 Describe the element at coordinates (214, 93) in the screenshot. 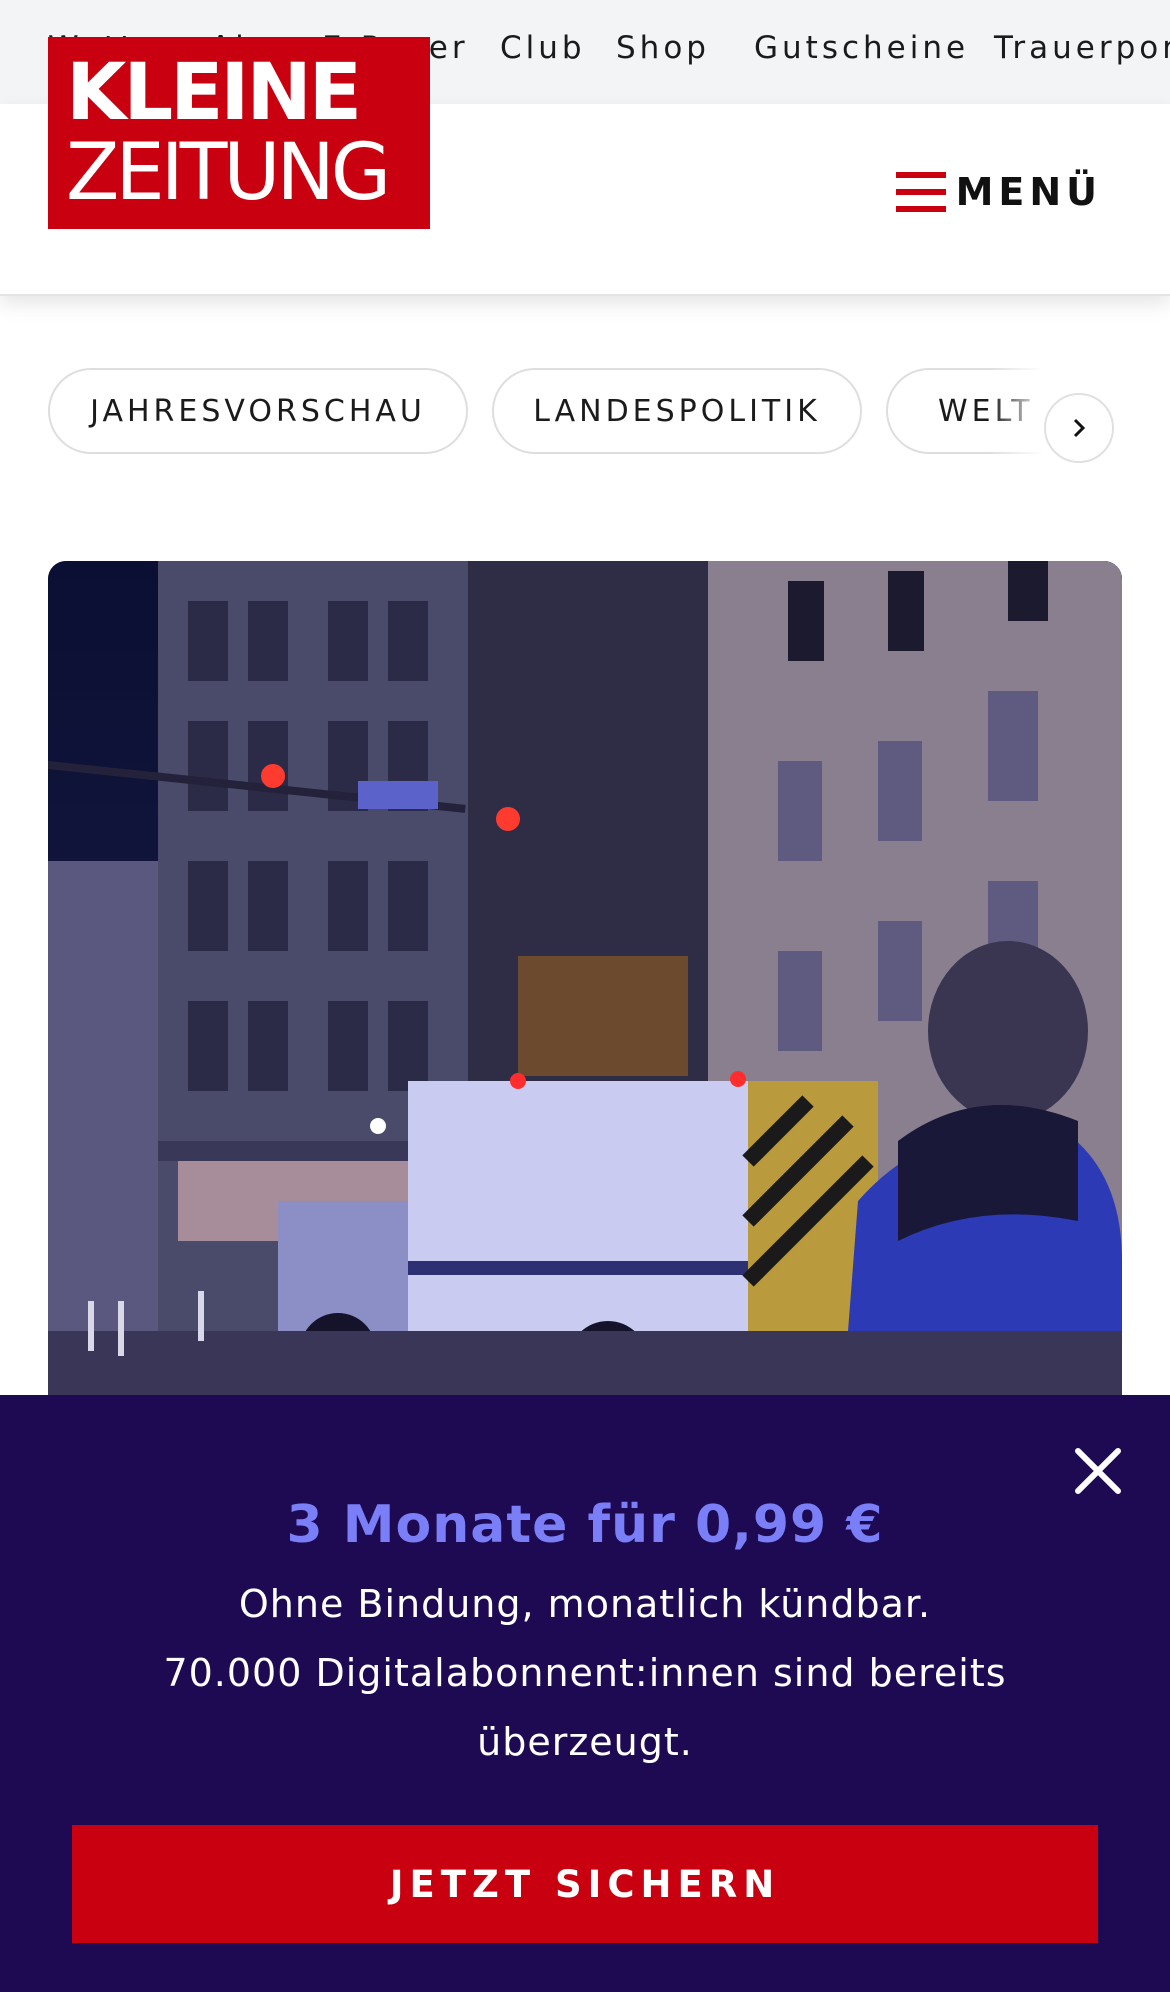

I see `logo-line1: KLEINE` at that location.